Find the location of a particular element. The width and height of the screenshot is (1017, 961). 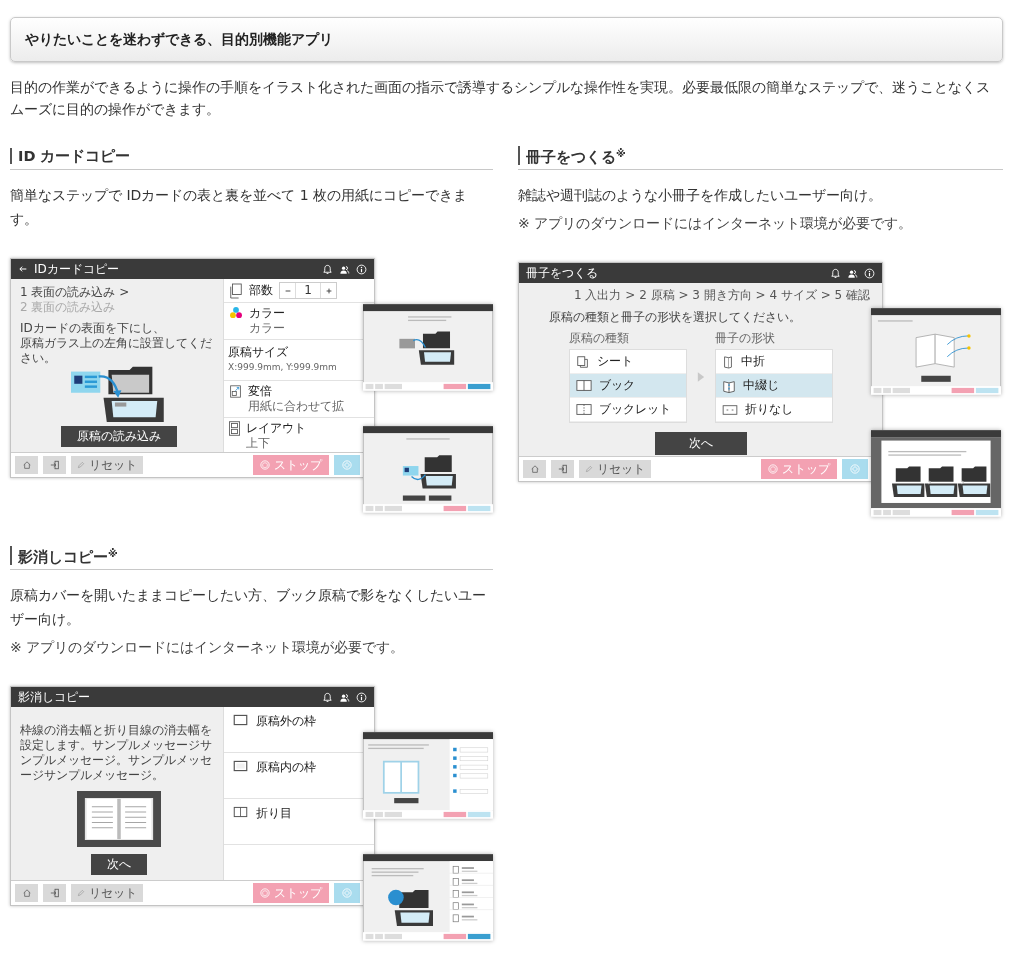

list-option: 折りなし is located at coordinates (773, 410).